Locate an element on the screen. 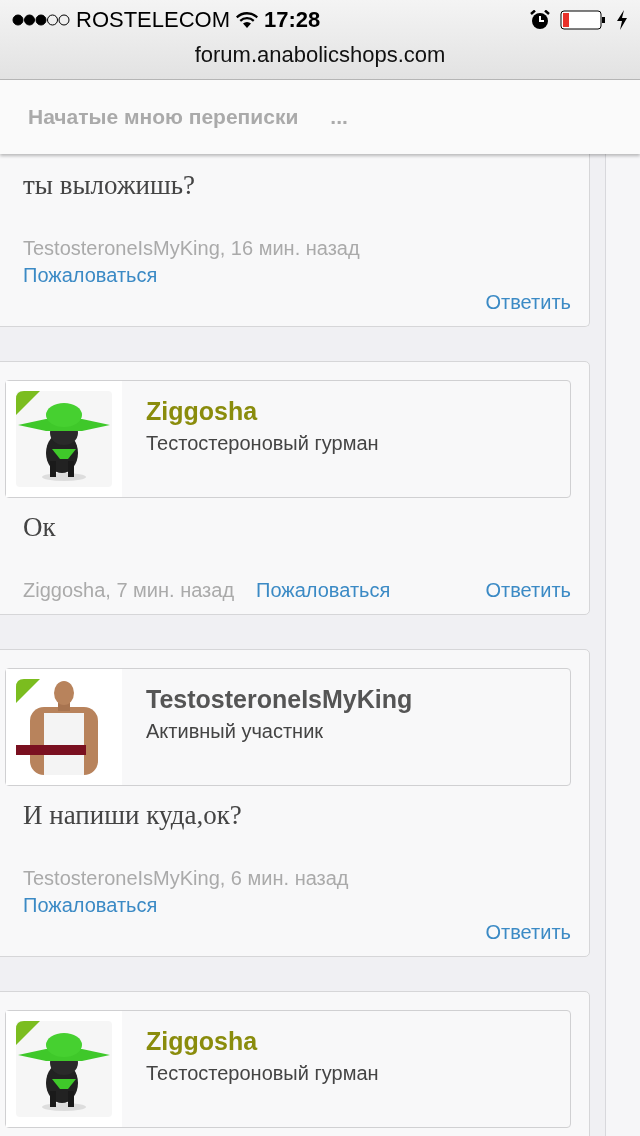 The image size is (640, 1136). author-time: TestosteroneIsMyKing, 16 мин. назад is located at coordinates (191, 248).